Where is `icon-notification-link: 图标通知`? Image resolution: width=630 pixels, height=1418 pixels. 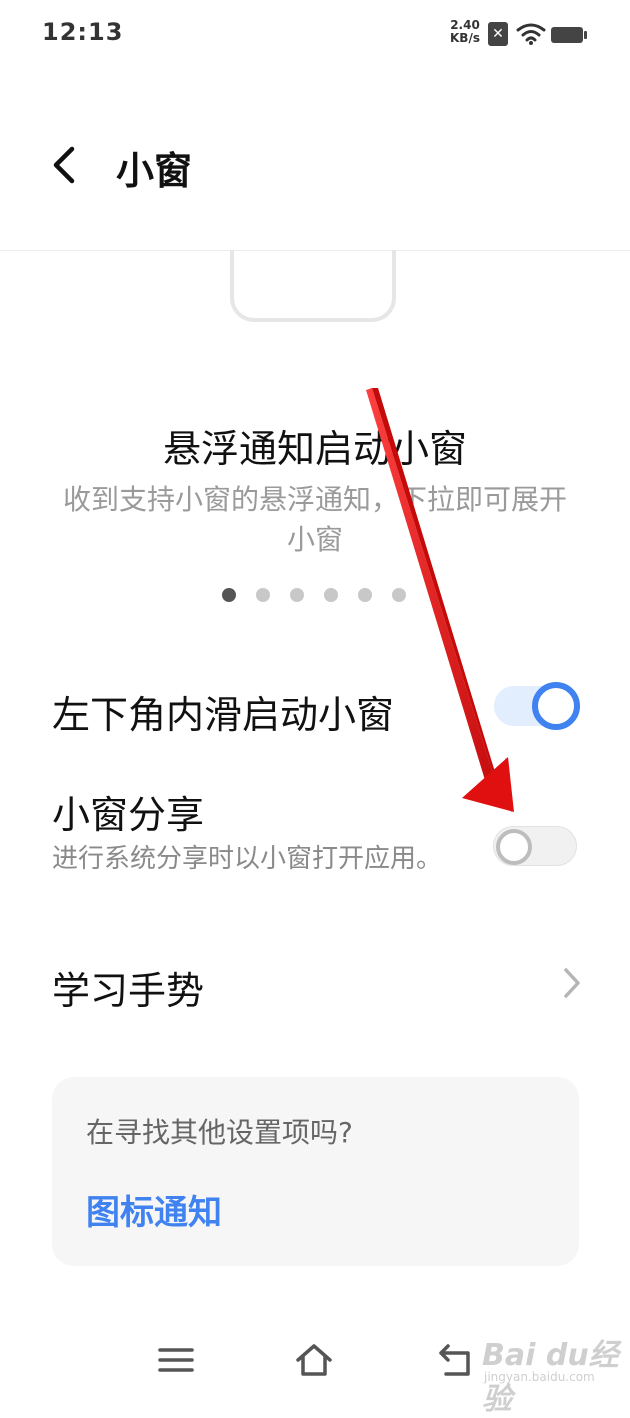 icon-notification-link: 图标通知 is located at coordinates (154, 1209).